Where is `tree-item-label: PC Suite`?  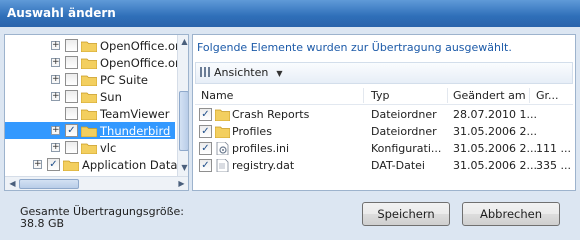
tree-item-label: PC Suite is located at coordinates (124, 80).